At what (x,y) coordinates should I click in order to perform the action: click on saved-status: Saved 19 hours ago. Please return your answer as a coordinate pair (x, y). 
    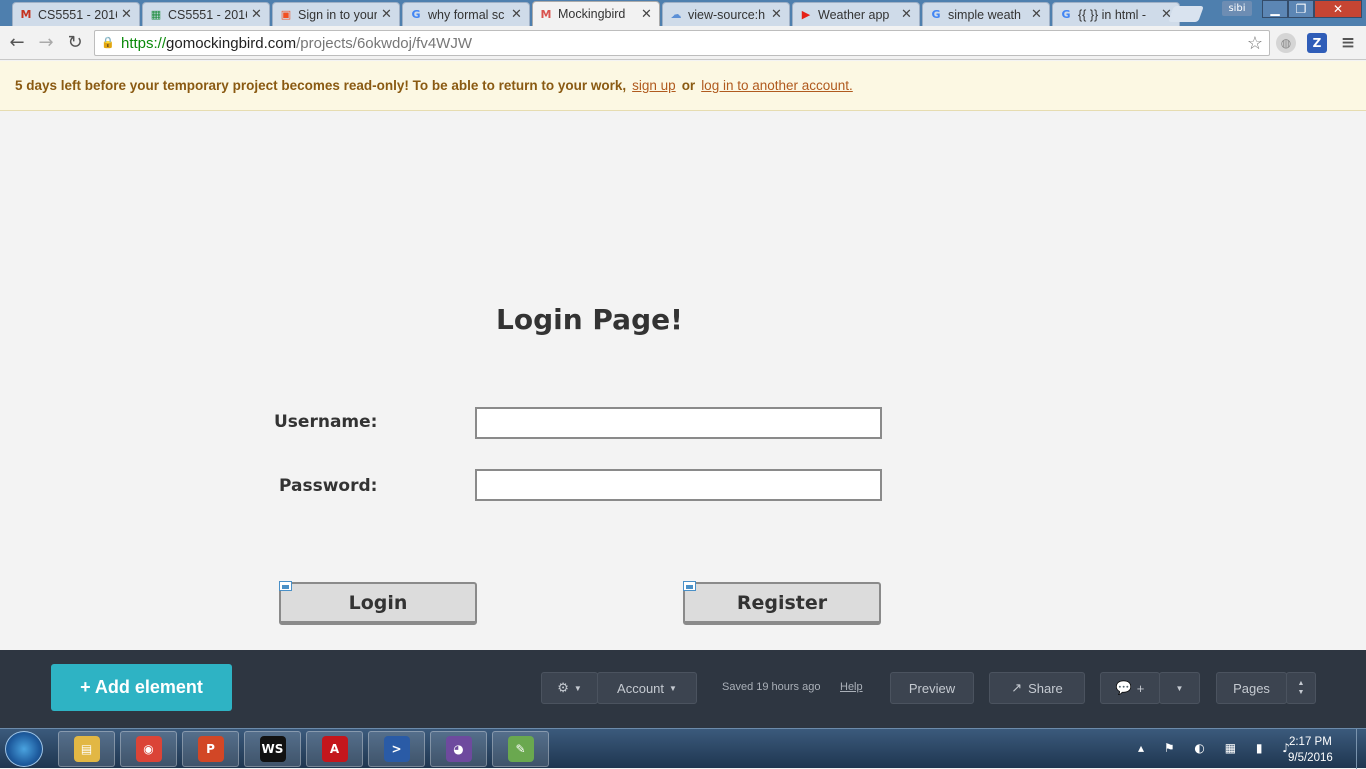
    Looking at the image, I should click on (771, 687).